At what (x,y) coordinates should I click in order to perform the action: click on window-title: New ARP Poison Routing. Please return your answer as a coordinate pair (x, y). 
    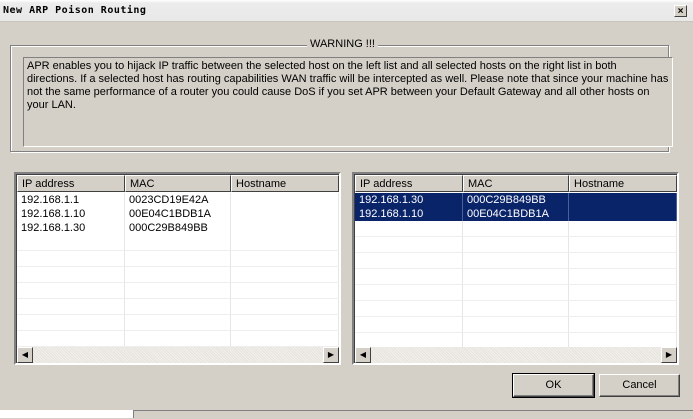
    Looking at the image, I should click on (75, 10).